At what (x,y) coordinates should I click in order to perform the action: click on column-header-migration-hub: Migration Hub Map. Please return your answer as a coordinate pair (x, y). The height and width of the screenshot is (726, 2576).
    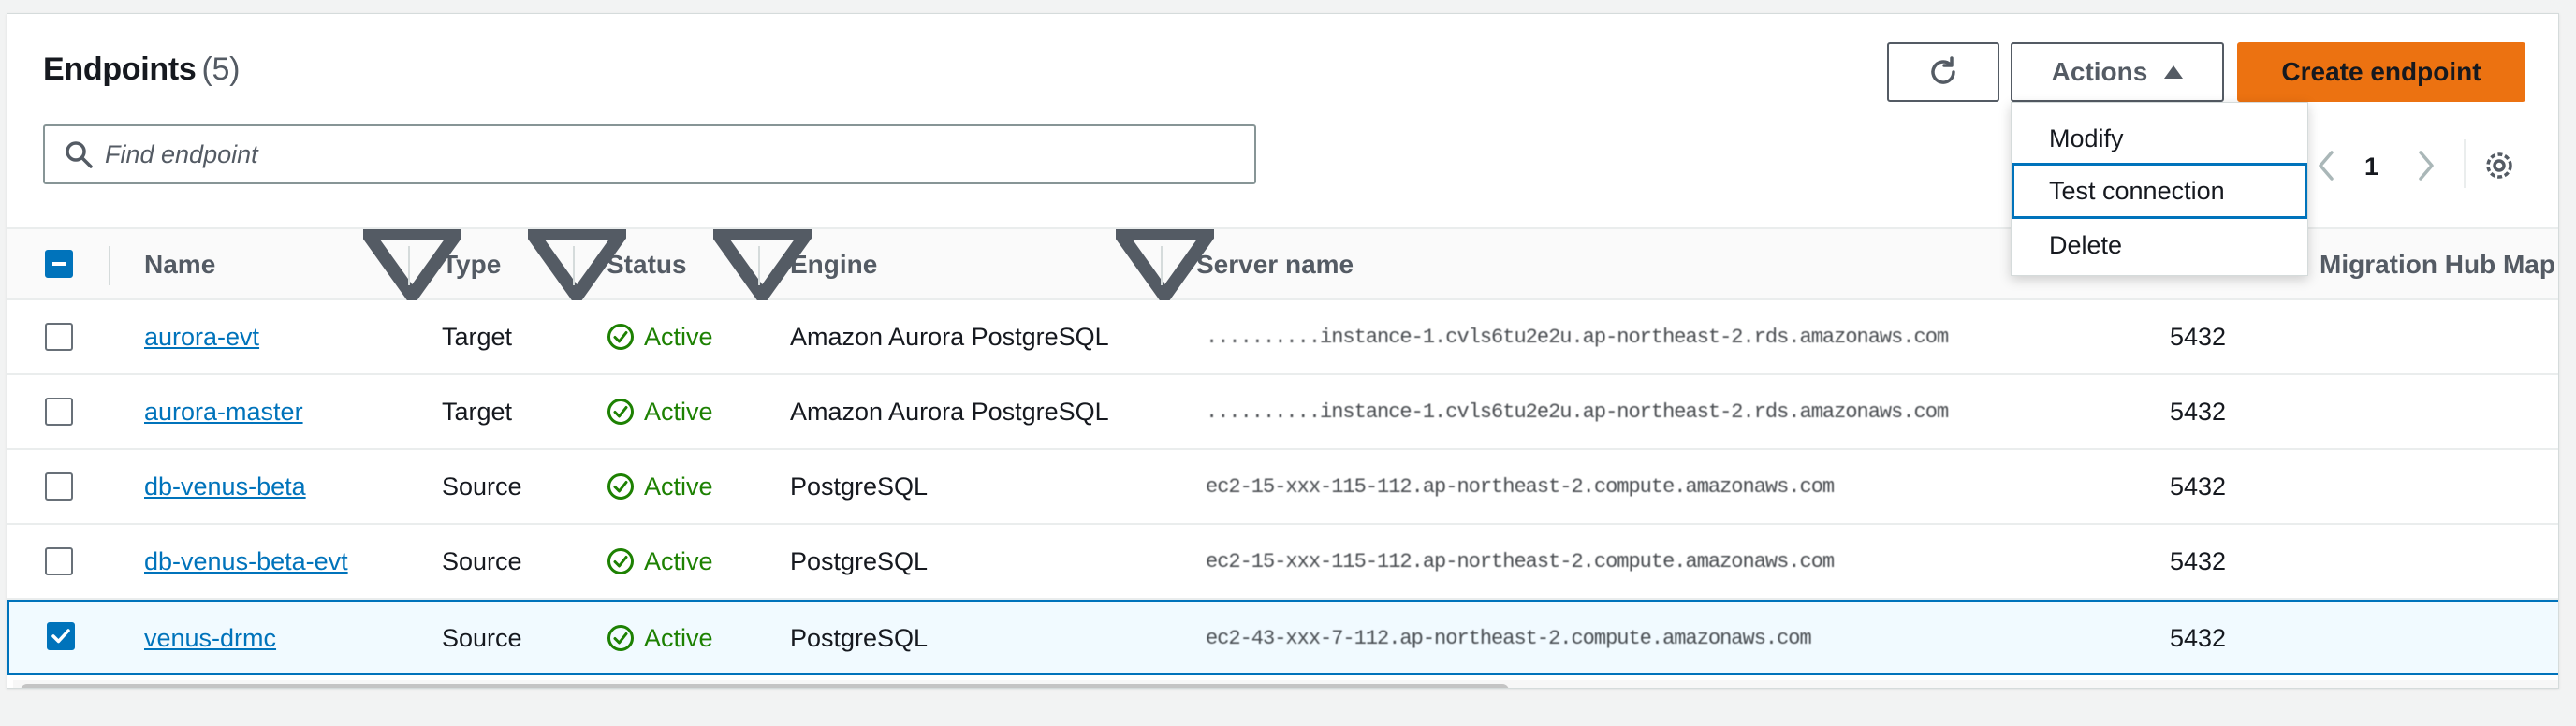
    Looking at the image, I should click on (2437, 264).